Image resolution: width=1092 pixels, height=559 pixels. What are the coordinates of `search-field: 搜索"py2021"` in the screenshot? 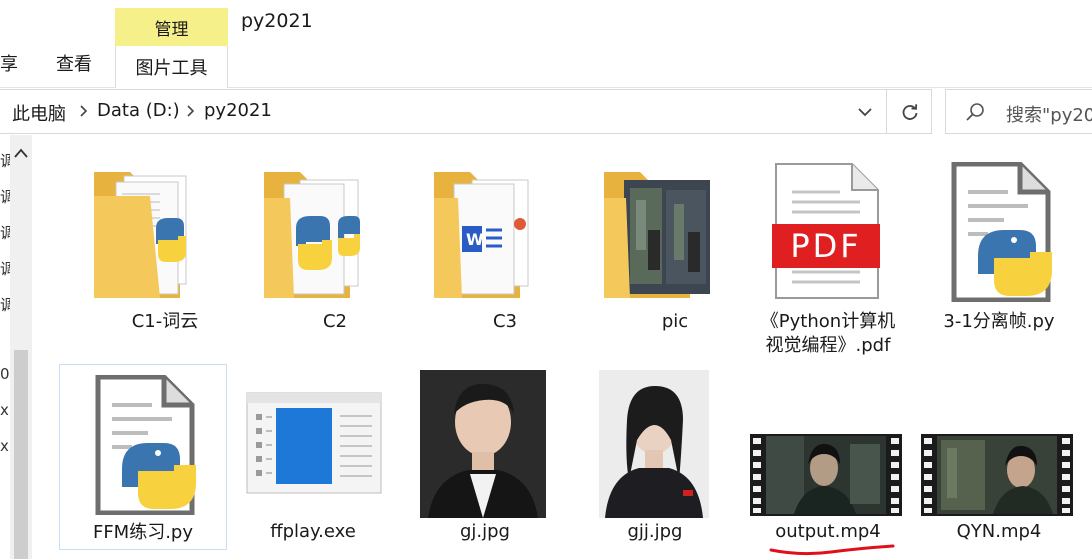 It's located at (1018, 111).